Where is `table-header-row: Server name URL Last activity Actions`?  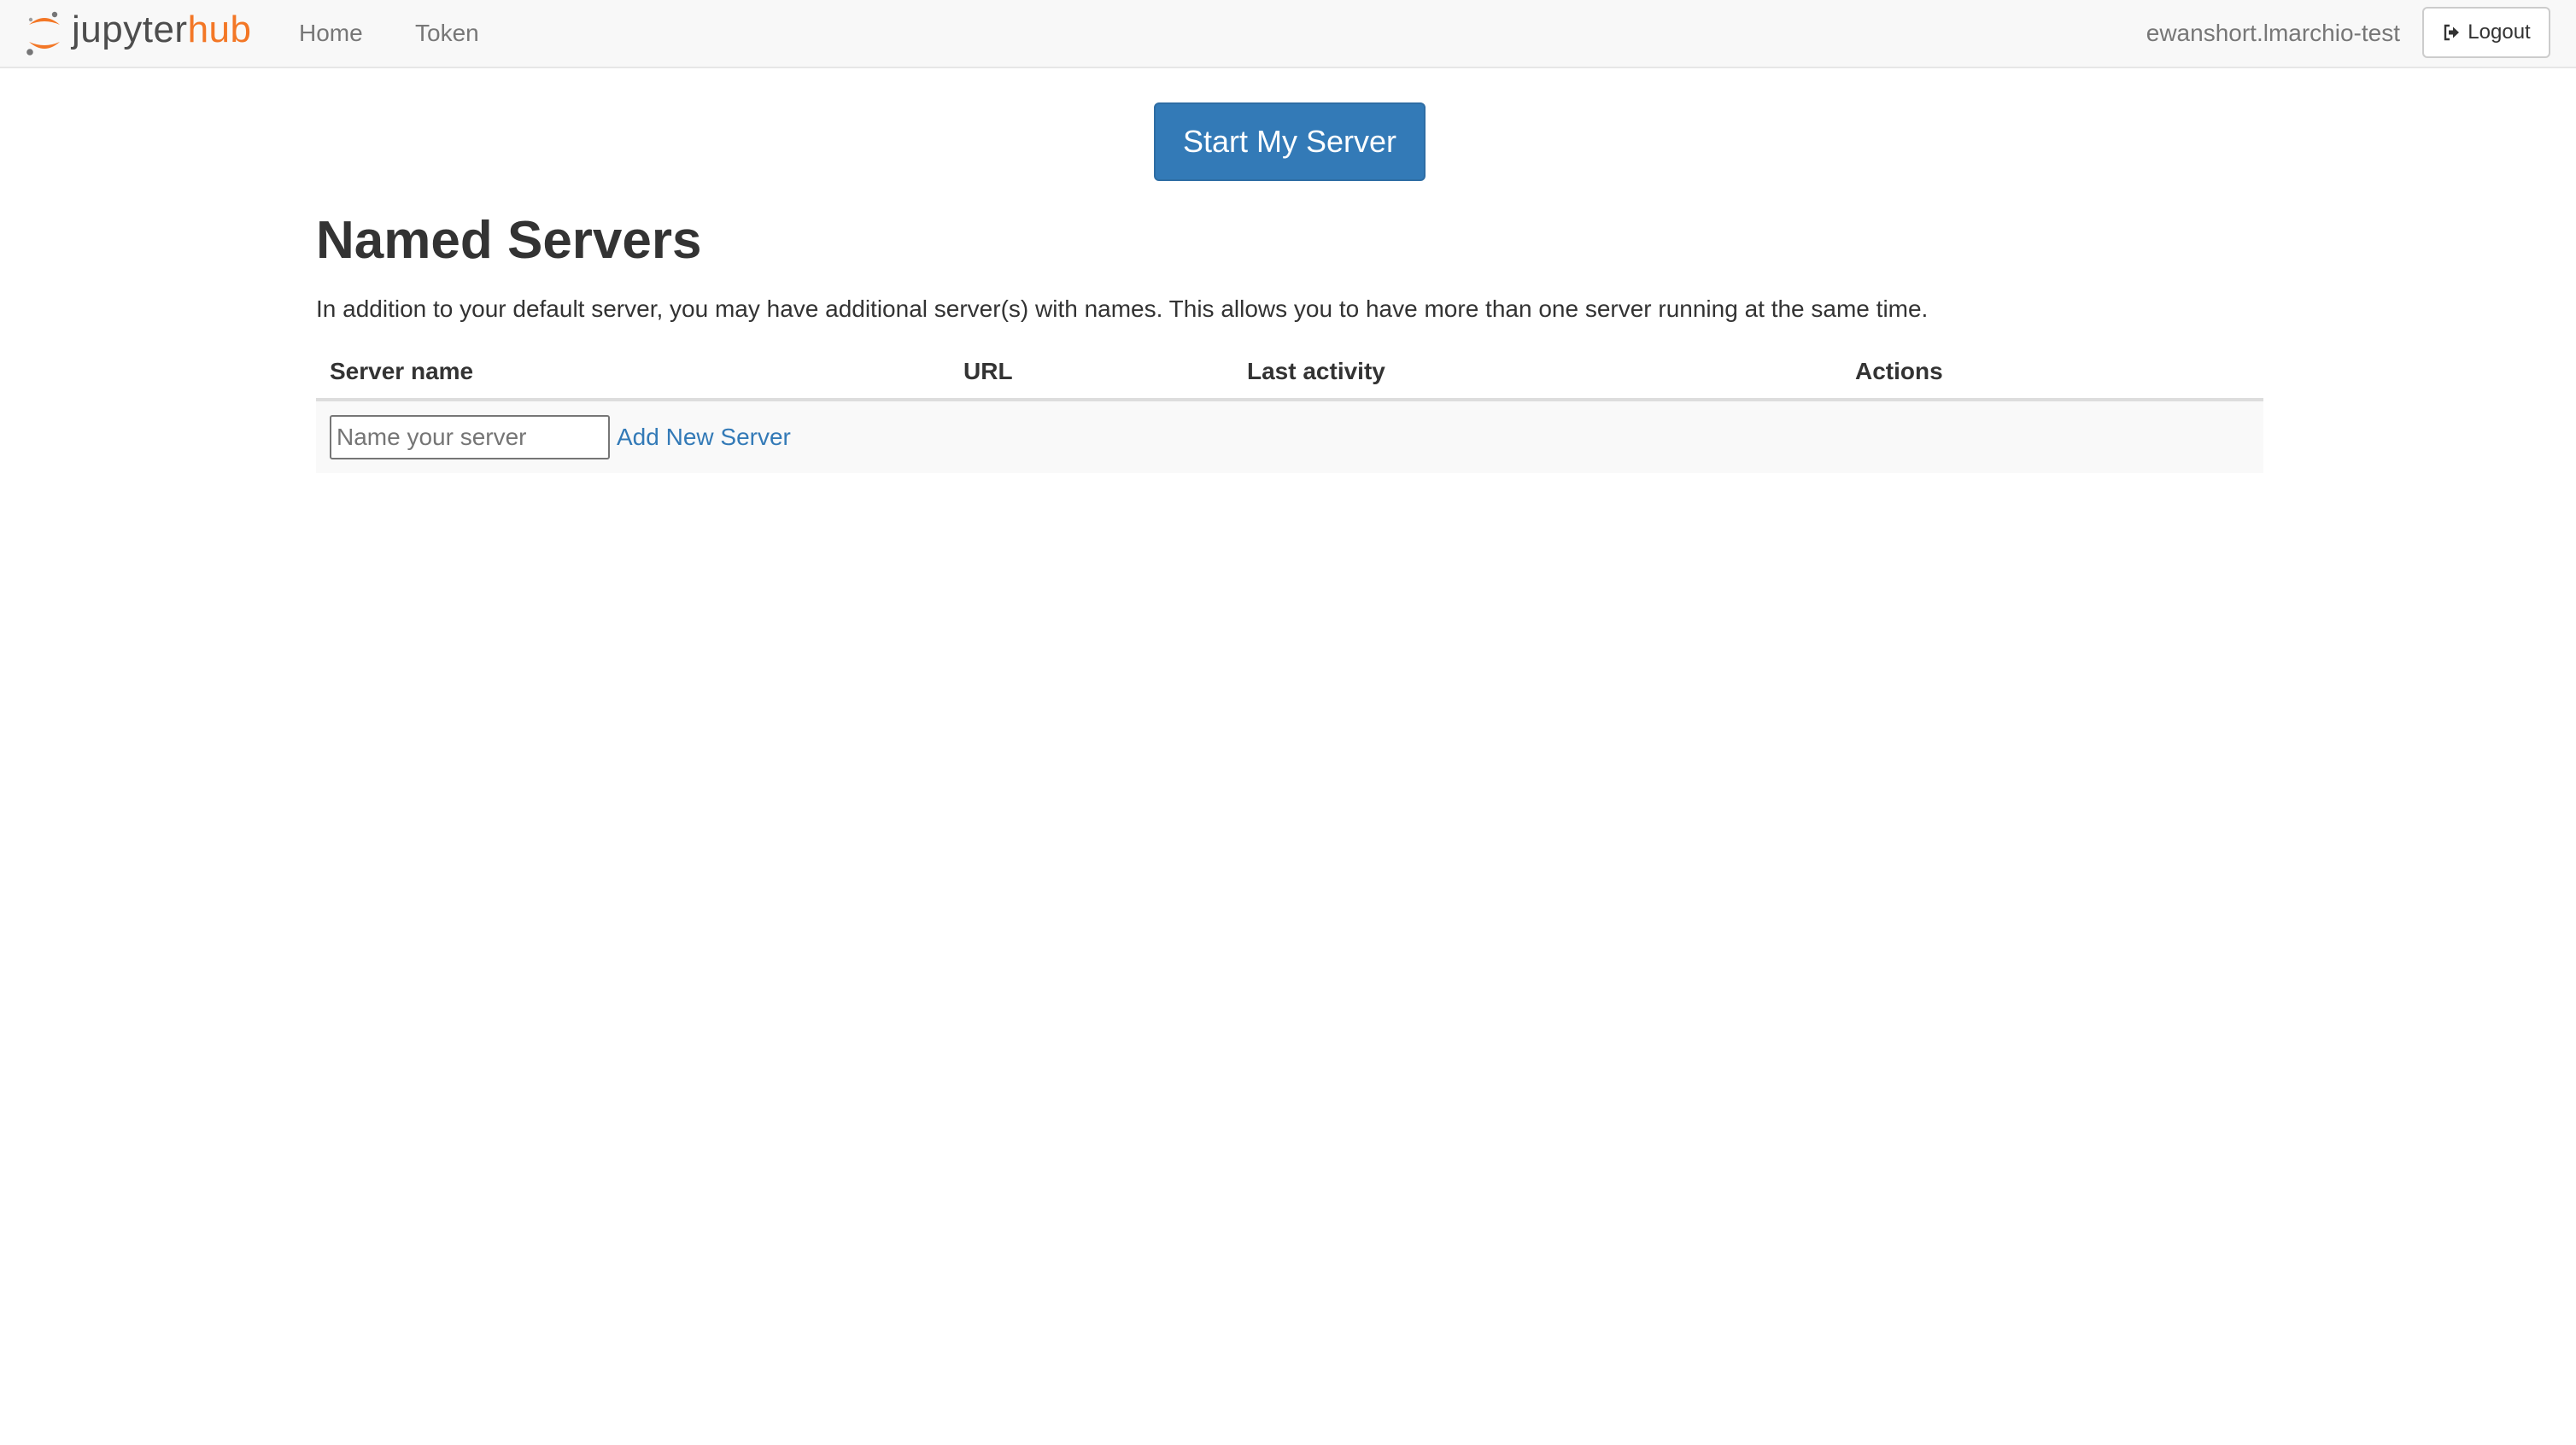
table-header-row: Server name URL Last activity Actions is located at coordinates (1289, 371).